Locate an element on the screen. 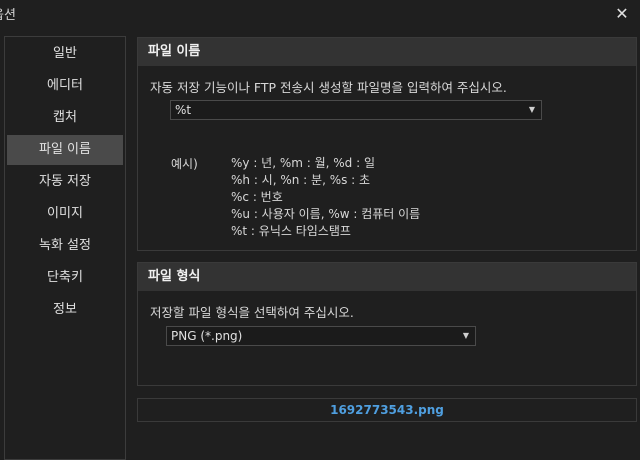 The image size is (640, 460). sidebar-item-editor: 에디터 is located at coordinates (65, 86).